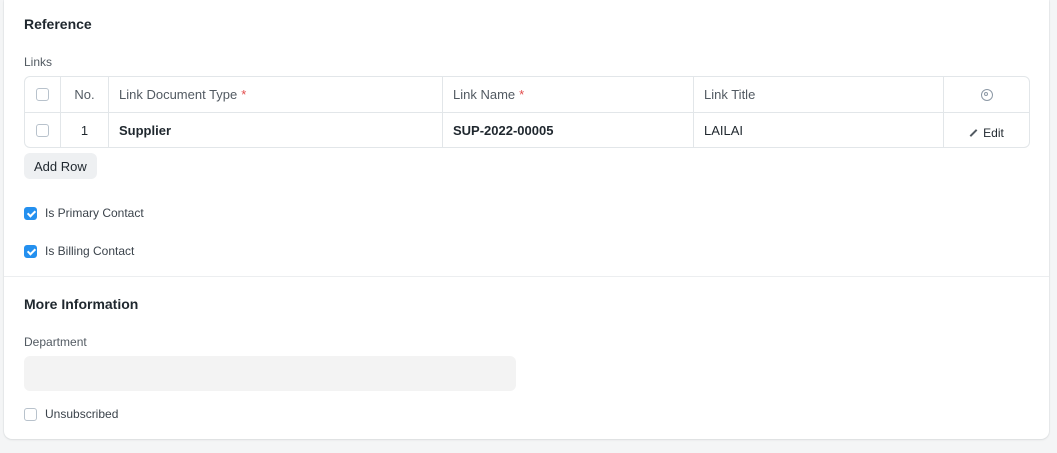 Image resolution: width=1057 pixels, height=453 pixels. I want to click on section-title-reference: Reference, so click(58, 24).